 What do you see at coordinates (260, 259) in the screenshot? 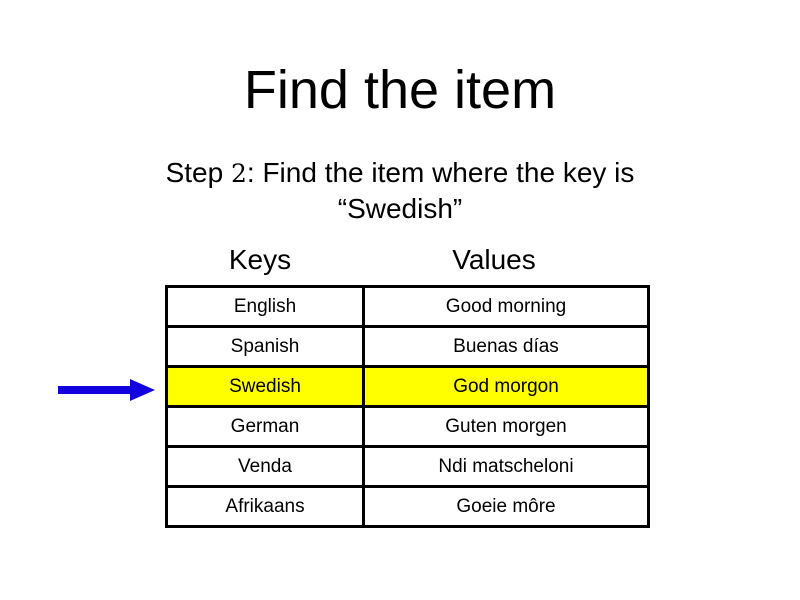
I see `column-header-keys: Keys` at bounding box center [260, 259].